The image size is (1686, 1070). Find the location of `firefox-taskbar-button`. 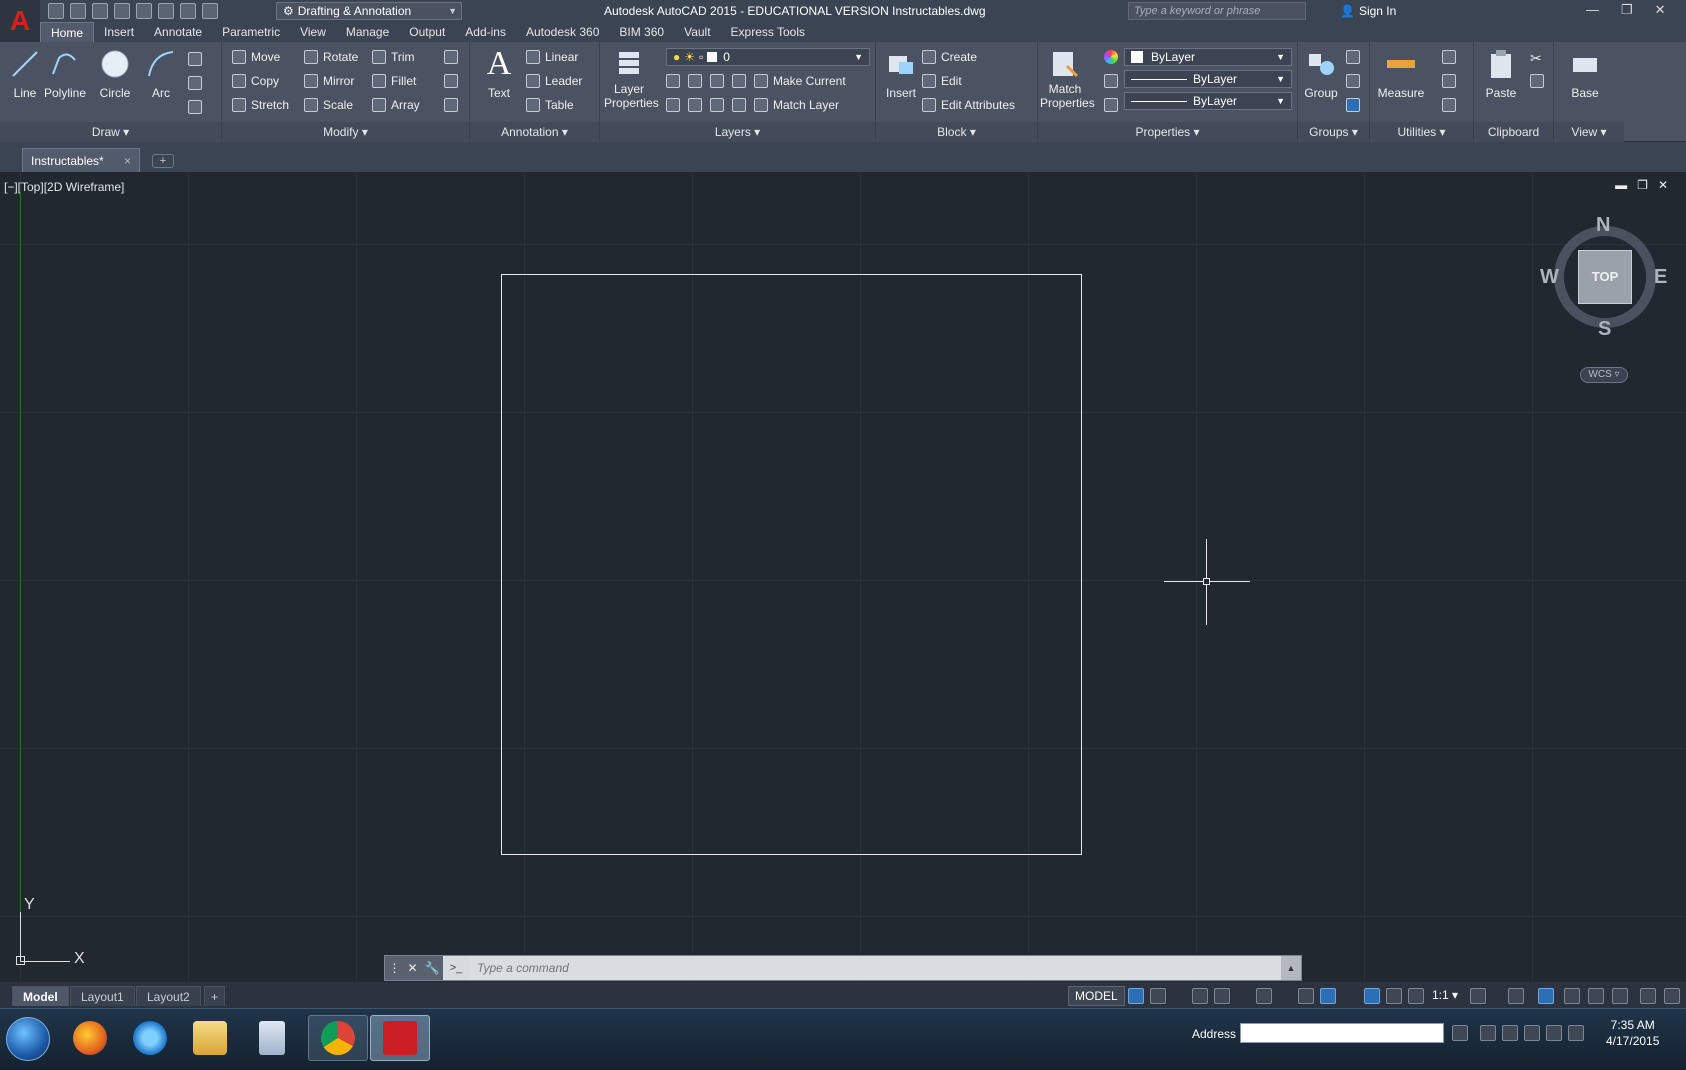

firefox-taskbar-button is located at coordinates (90, 1038).